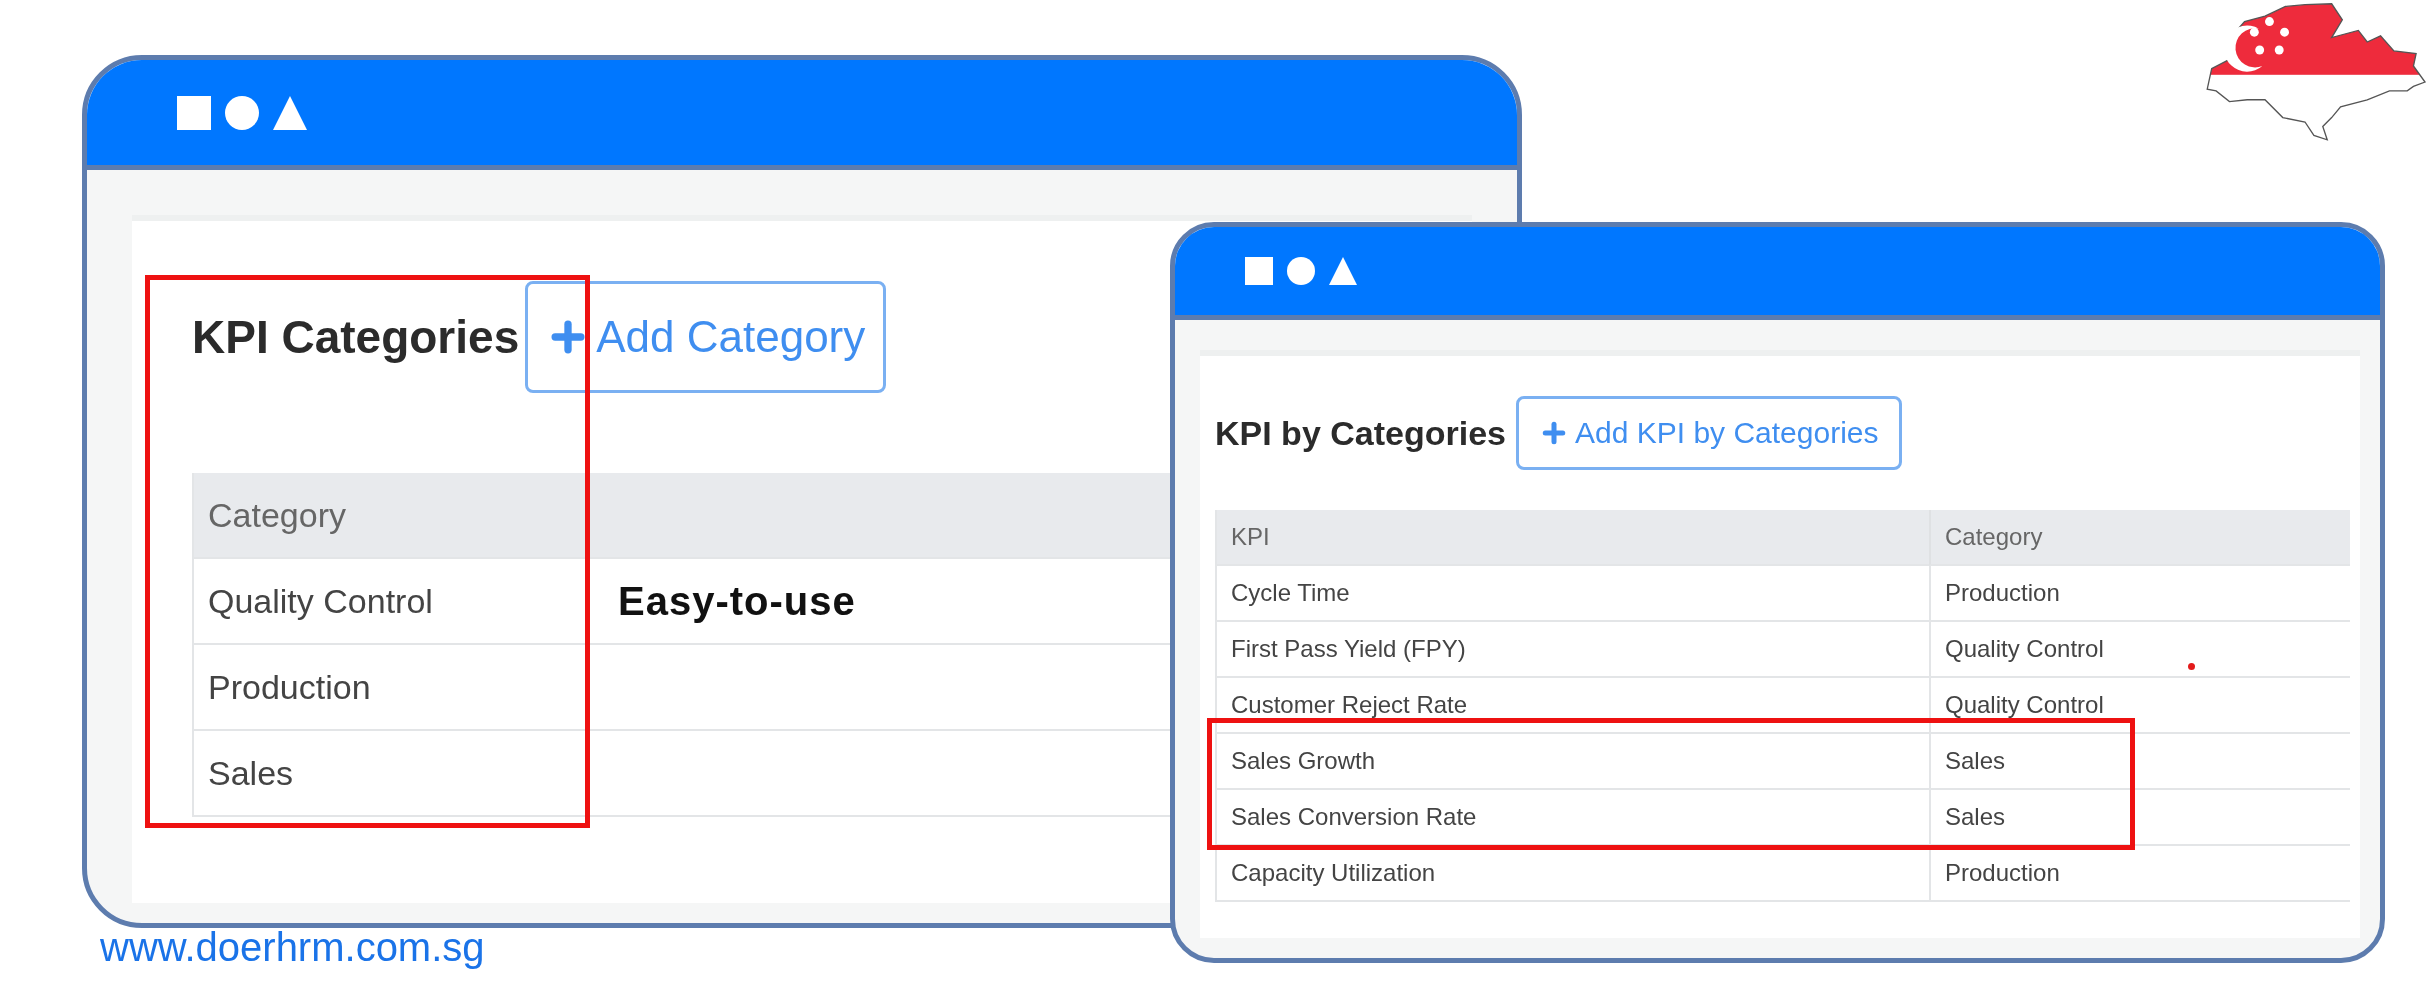 This screenshot has height=1008, width=2430. I want to click on dot-mark, so click(2191, 666).